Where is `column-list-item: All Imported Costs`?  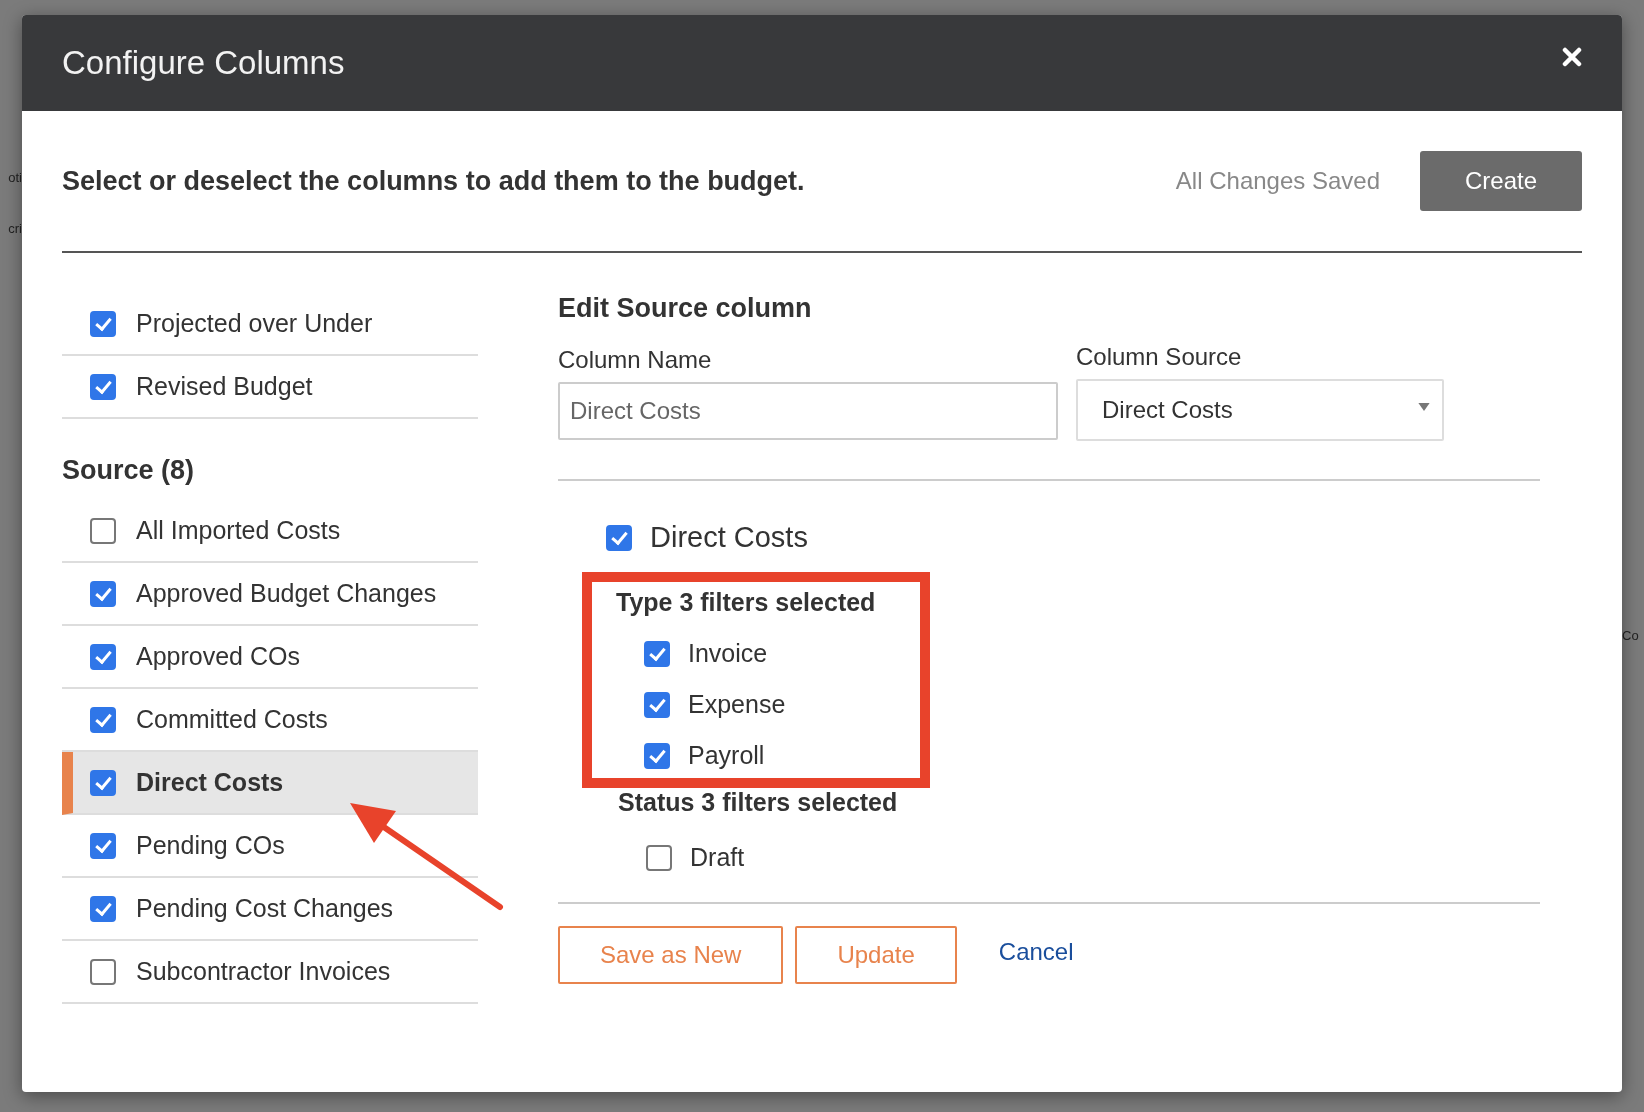
column-list-item: All Imported Costs is located at coordinates (270, 531).